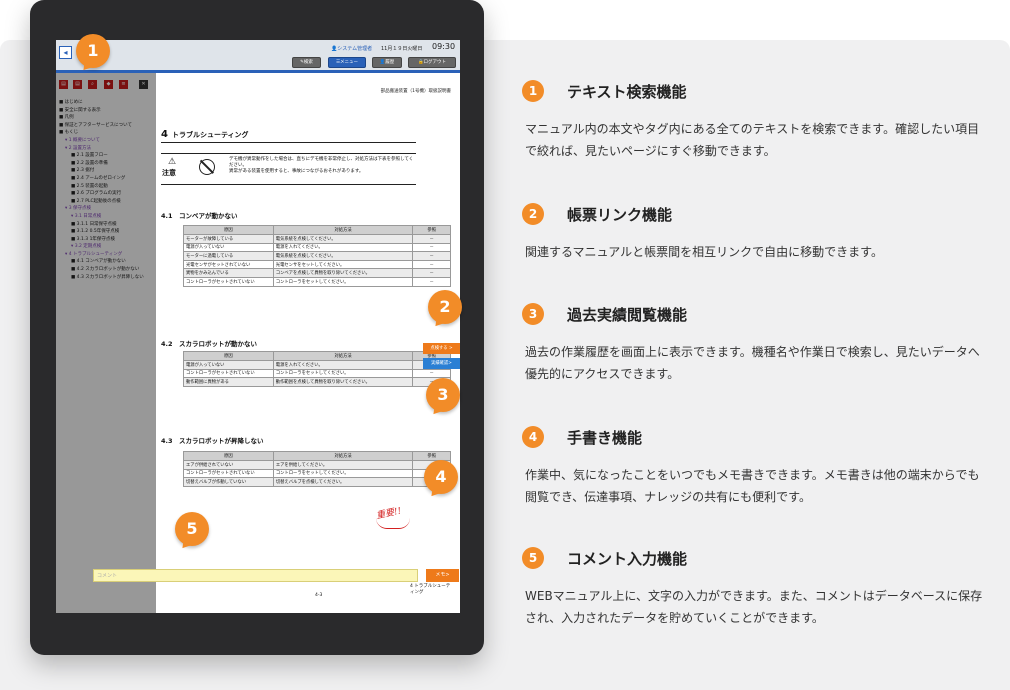  Describe the element at coordinates (627, 92) in the screenshot. I see `feature-title: テキスト検索機能` at that location.